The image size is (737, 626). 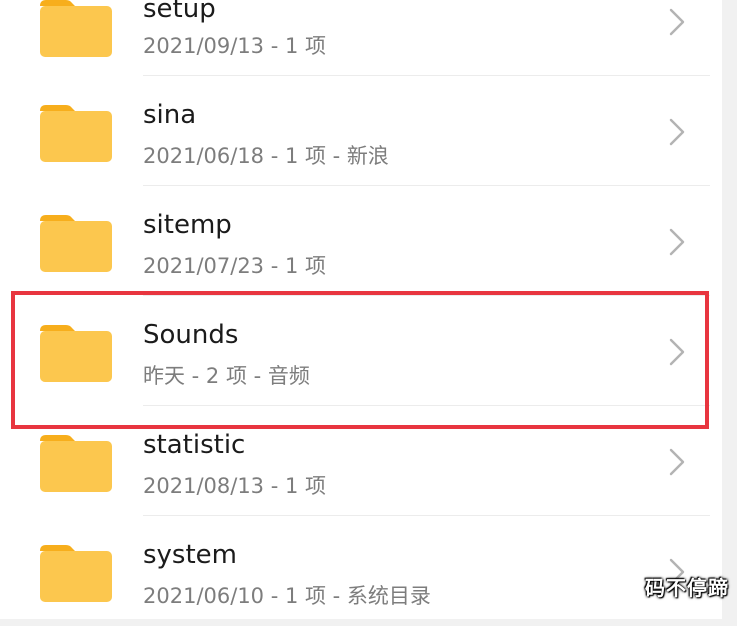 I want to click on folder-meta: 2021/07/23 - 1 项, so click(x=235, y=266).